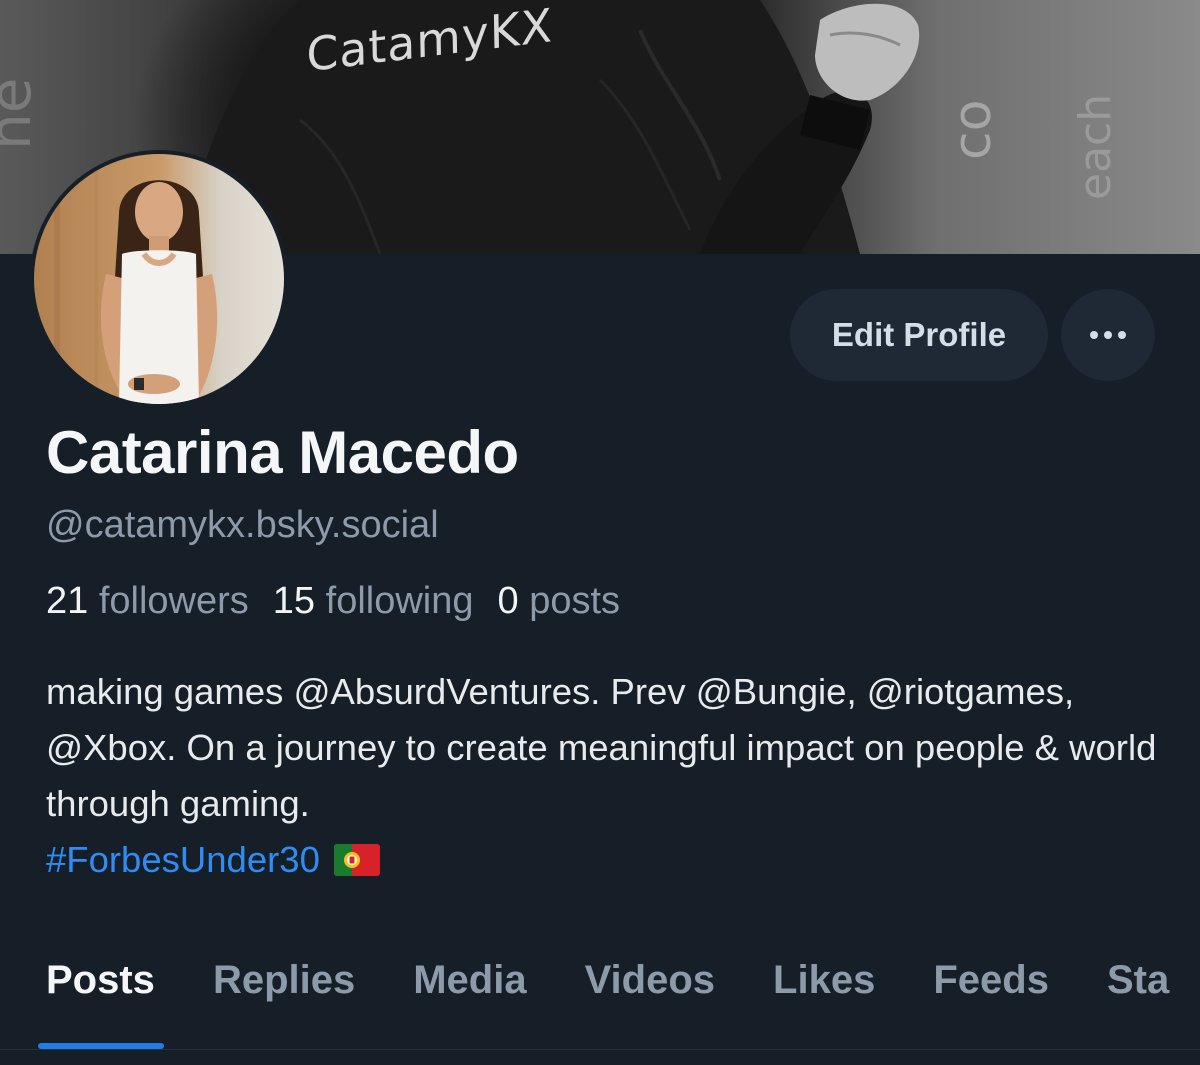 The image size is (1200, 1065). I want to click on followers-label: followers, so click(173, 601).